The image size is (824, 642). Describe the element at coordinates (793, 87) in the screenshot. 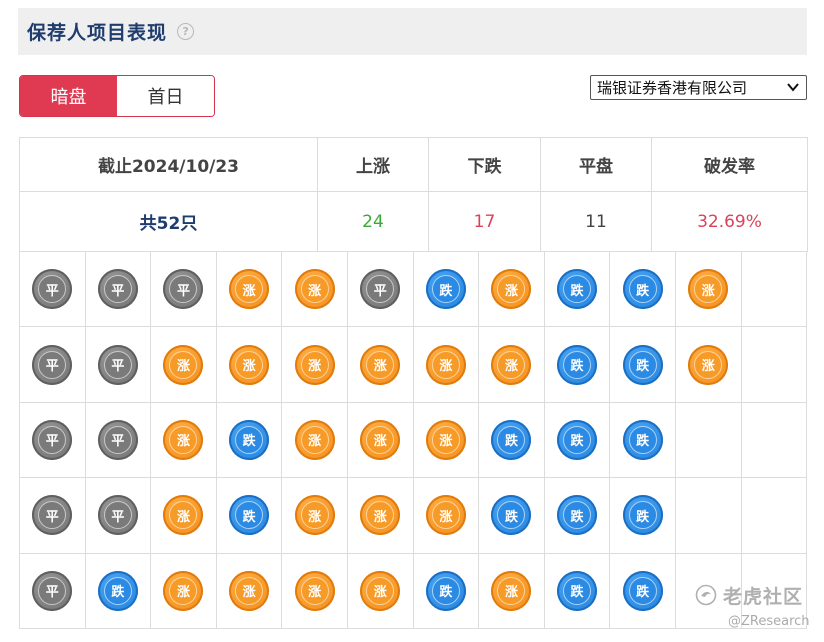

I see `chevron-down-icon` at that location.